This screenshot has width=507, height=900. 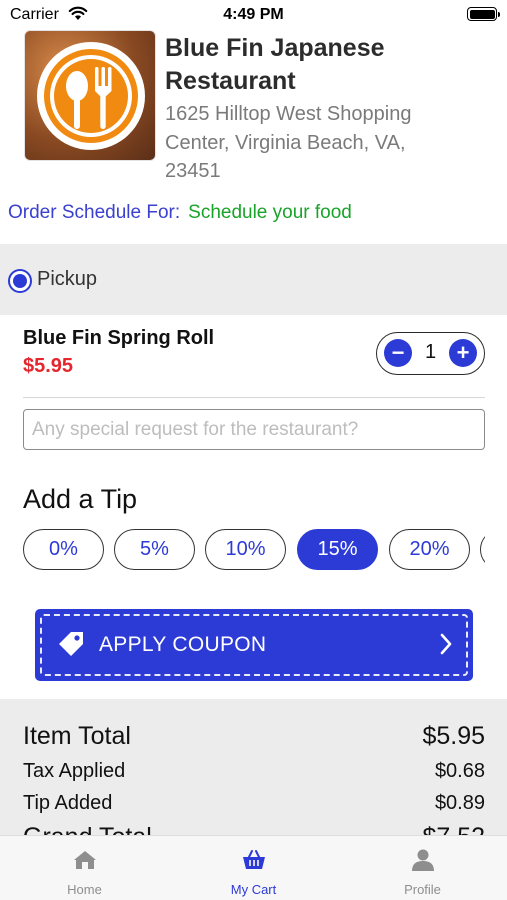 What do you see at coordinates (80, 499) in the screenshot?
I see `tip-title: Add a Tip` at bounding box center [80, 499].